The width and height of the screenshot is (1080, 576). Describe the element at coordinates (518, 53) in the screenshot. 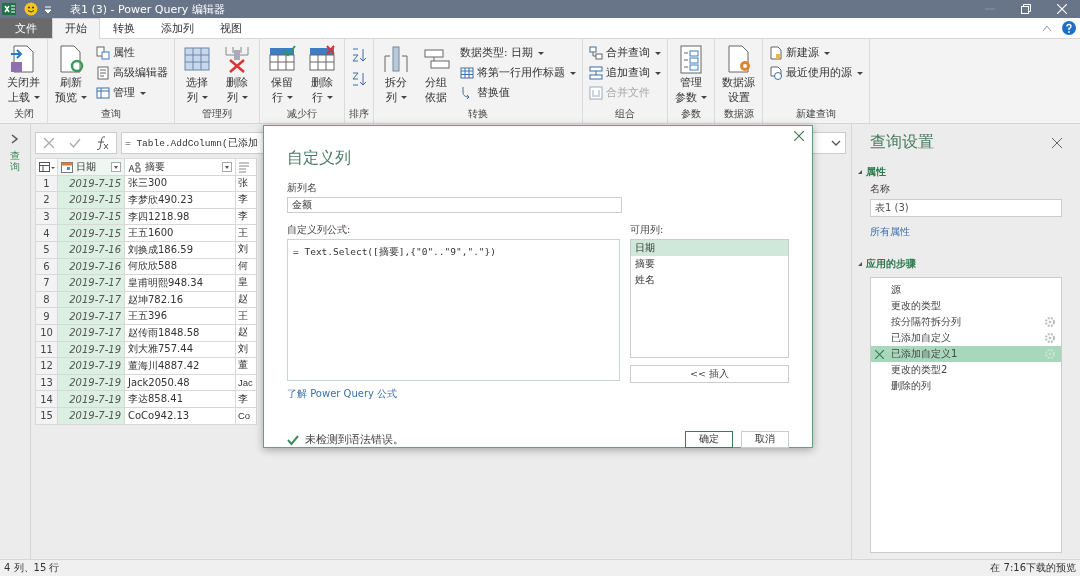

I see `ribbon-button: 数据类型: 日期` at that location.